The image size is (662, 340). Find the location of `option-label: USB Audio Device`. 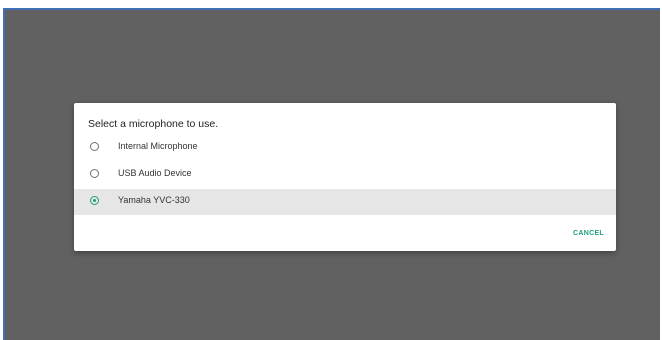

option-label: USB Audio Device is located at coordinates (155, 173).